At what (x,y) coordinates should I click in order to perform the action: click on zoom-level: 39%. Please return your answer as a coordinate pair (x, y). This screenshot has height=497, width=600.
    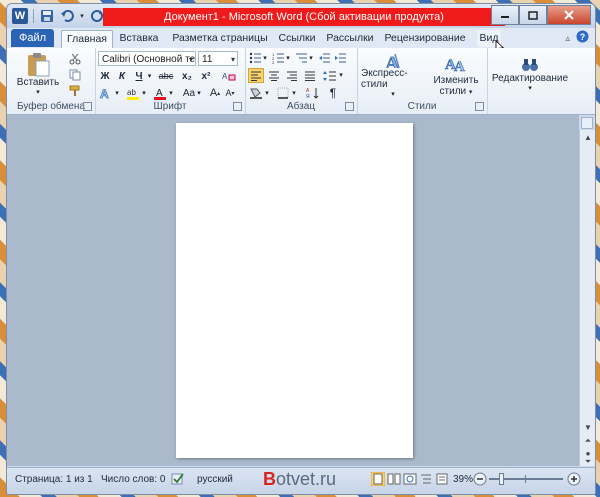
    Looking at the image, I should click on (463, 479).